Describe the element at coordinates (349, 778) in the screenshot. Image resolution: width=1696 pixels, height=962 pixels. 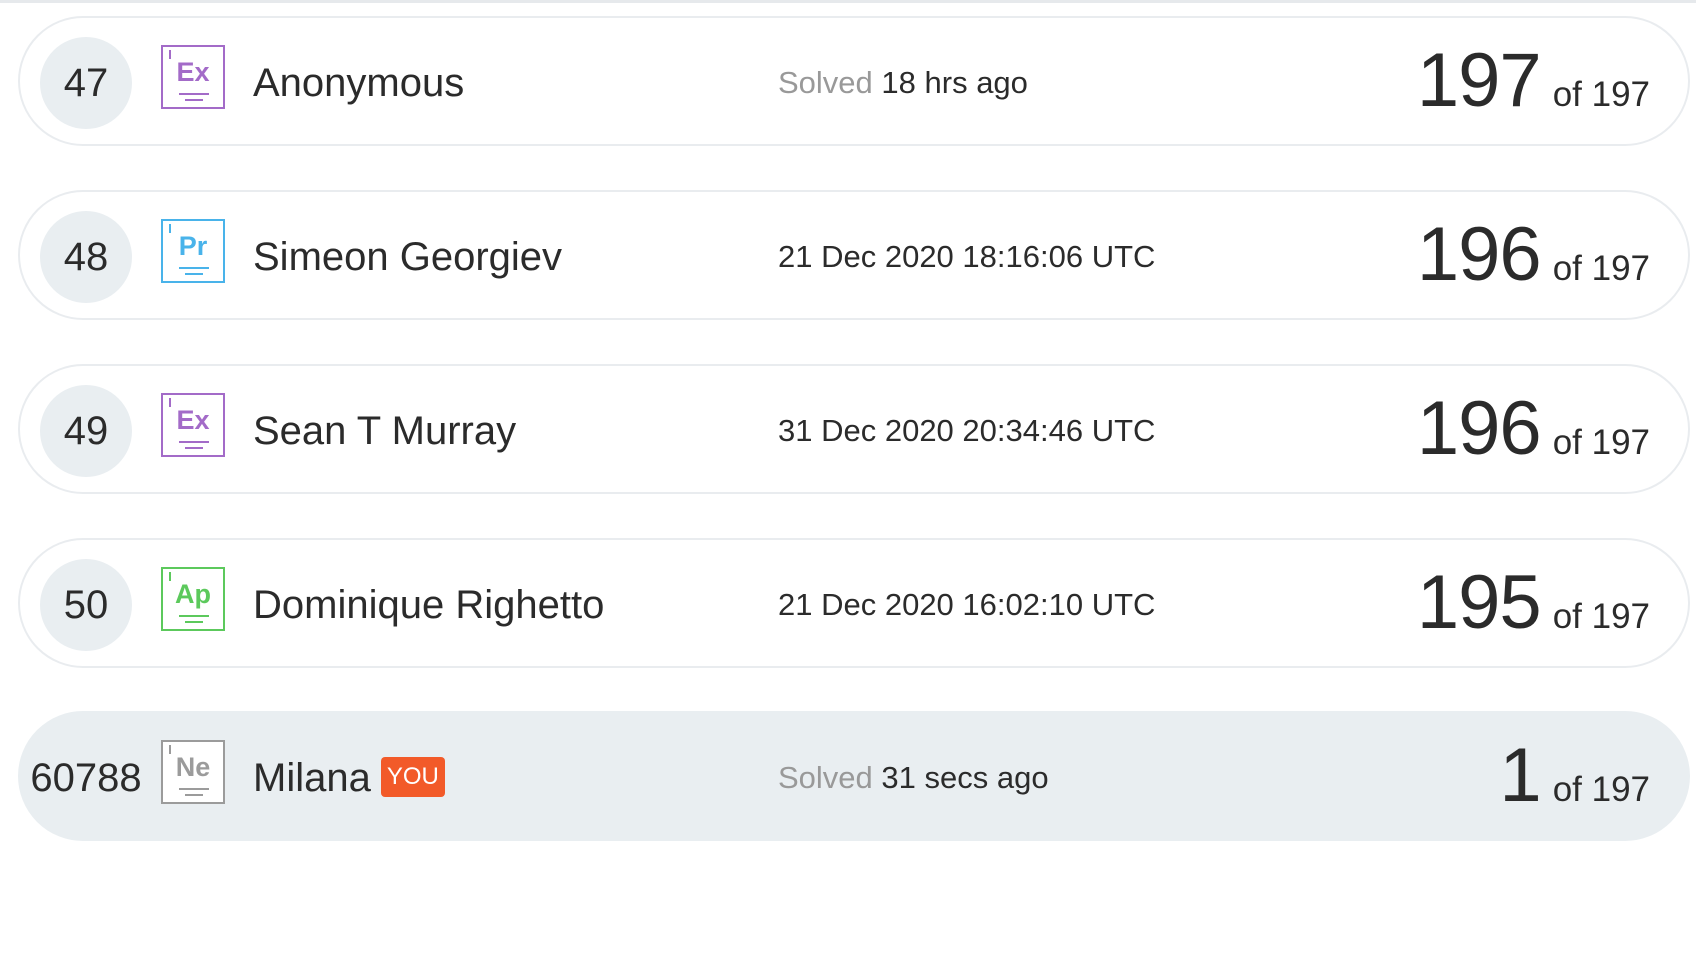
I see `player-name: Milana YOU` at that location.